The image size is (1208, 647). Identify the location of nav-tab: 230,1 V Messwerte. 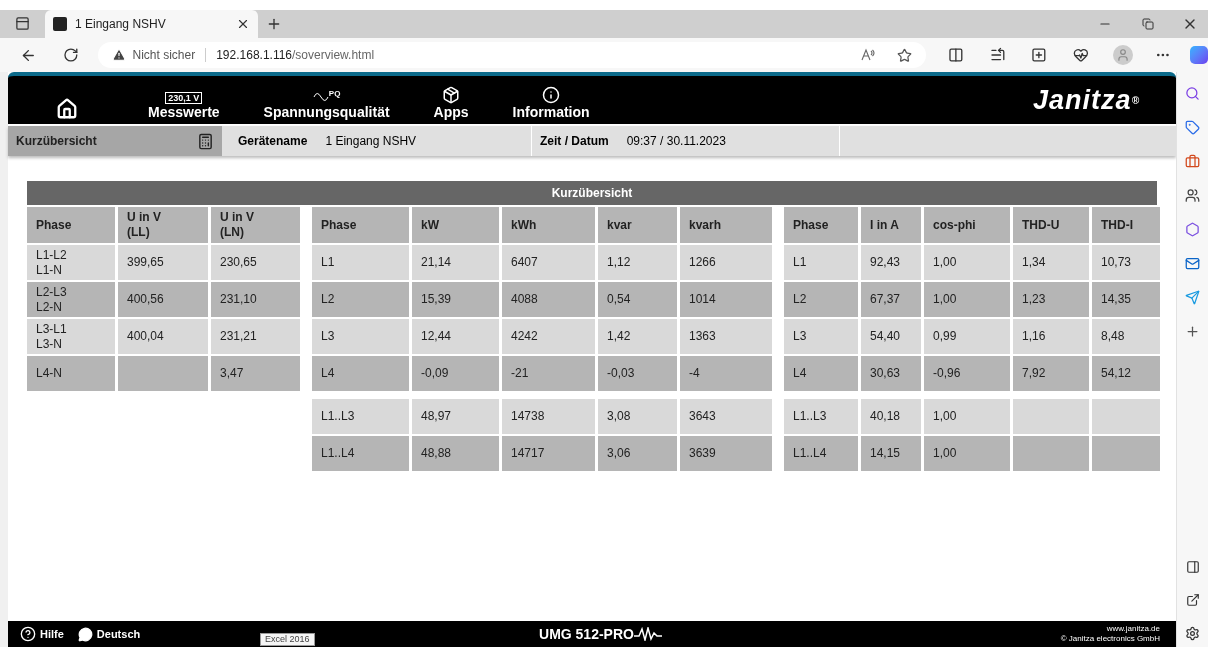
(184, 100).